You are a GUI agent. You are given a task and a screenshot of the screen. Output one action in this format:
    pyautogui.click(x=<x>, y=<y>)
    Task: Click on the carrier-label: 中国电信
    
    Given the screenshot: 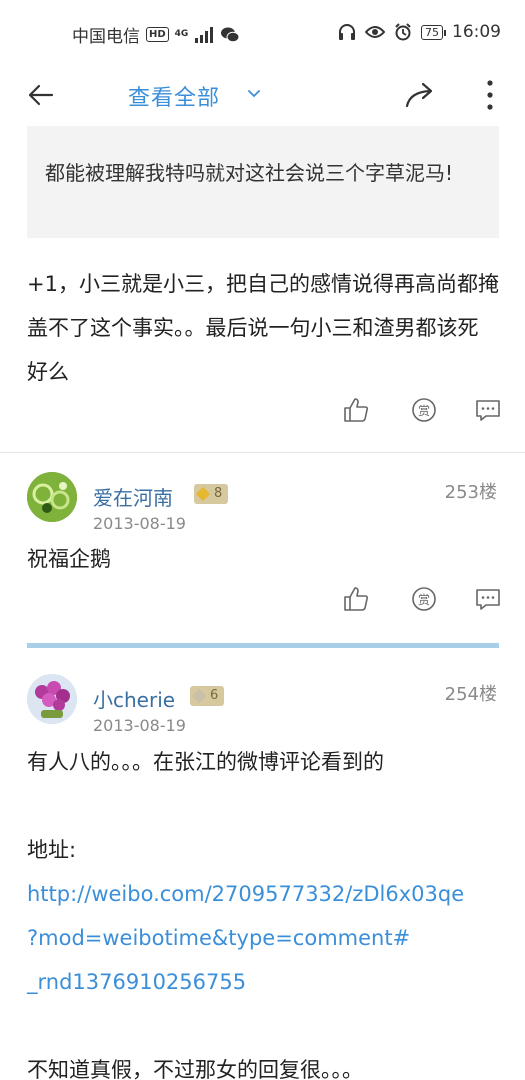 What is the action you would take?
    pyautogui.click(x=106, y=37)
    